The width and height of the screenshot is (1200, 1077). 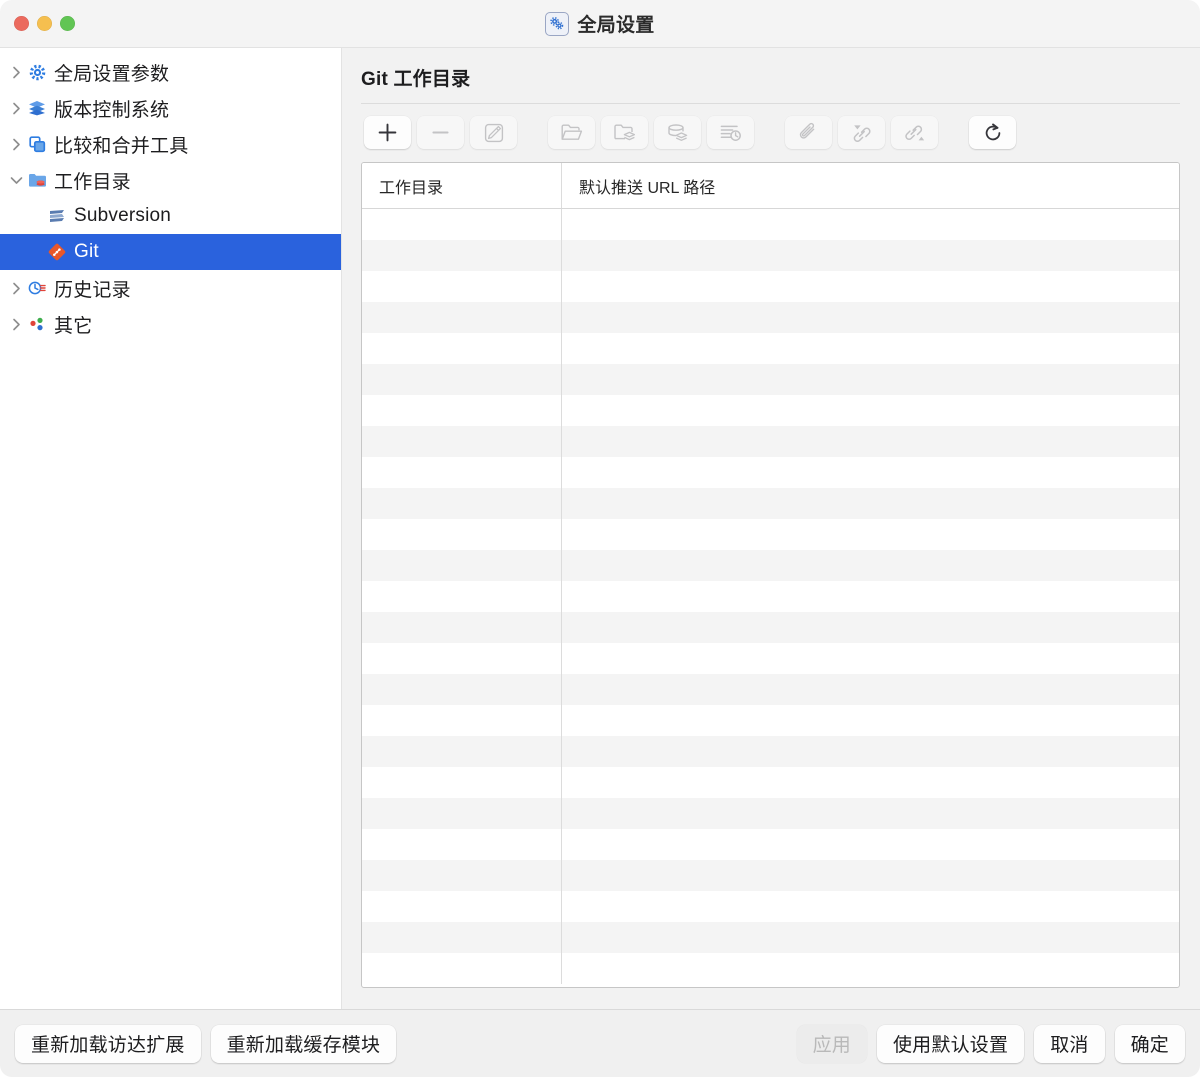 I want to click on open-folder-button, so click(x=571, y=132).